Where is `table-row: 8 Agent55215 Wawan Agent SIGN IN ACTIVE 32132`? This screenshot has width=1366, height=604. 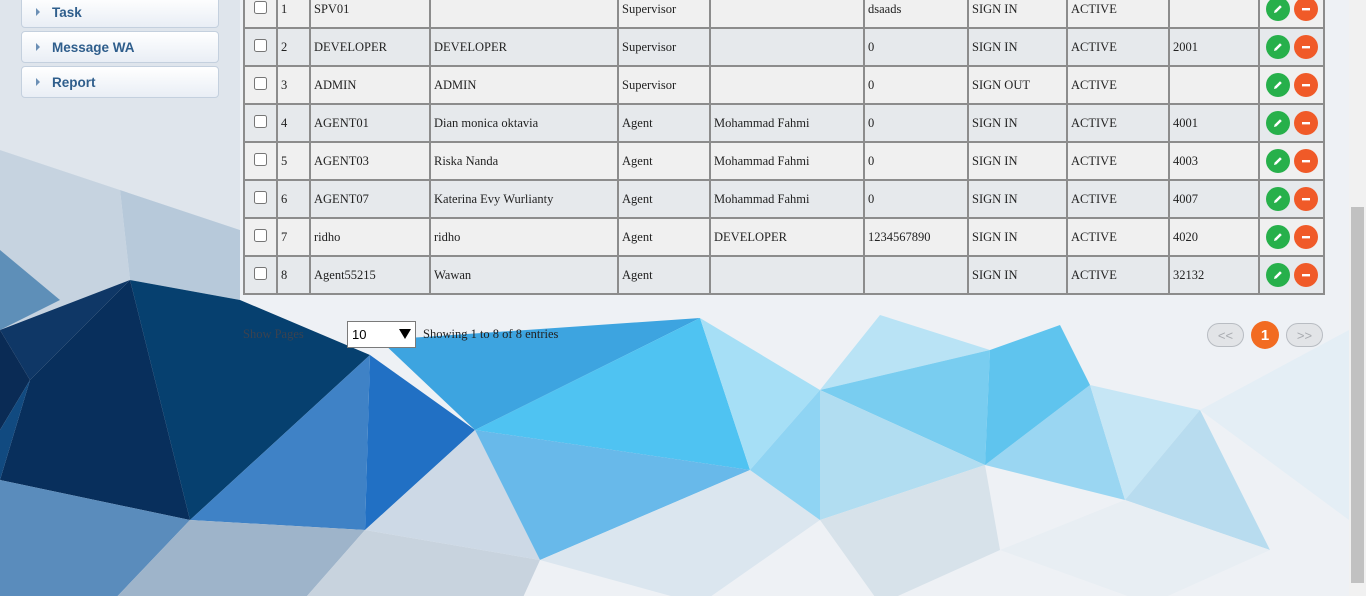
table-row: 8 Agent55215 Wawan Agent SIGN IN ACTIVE 32132 is located at coordinates (784, 275).